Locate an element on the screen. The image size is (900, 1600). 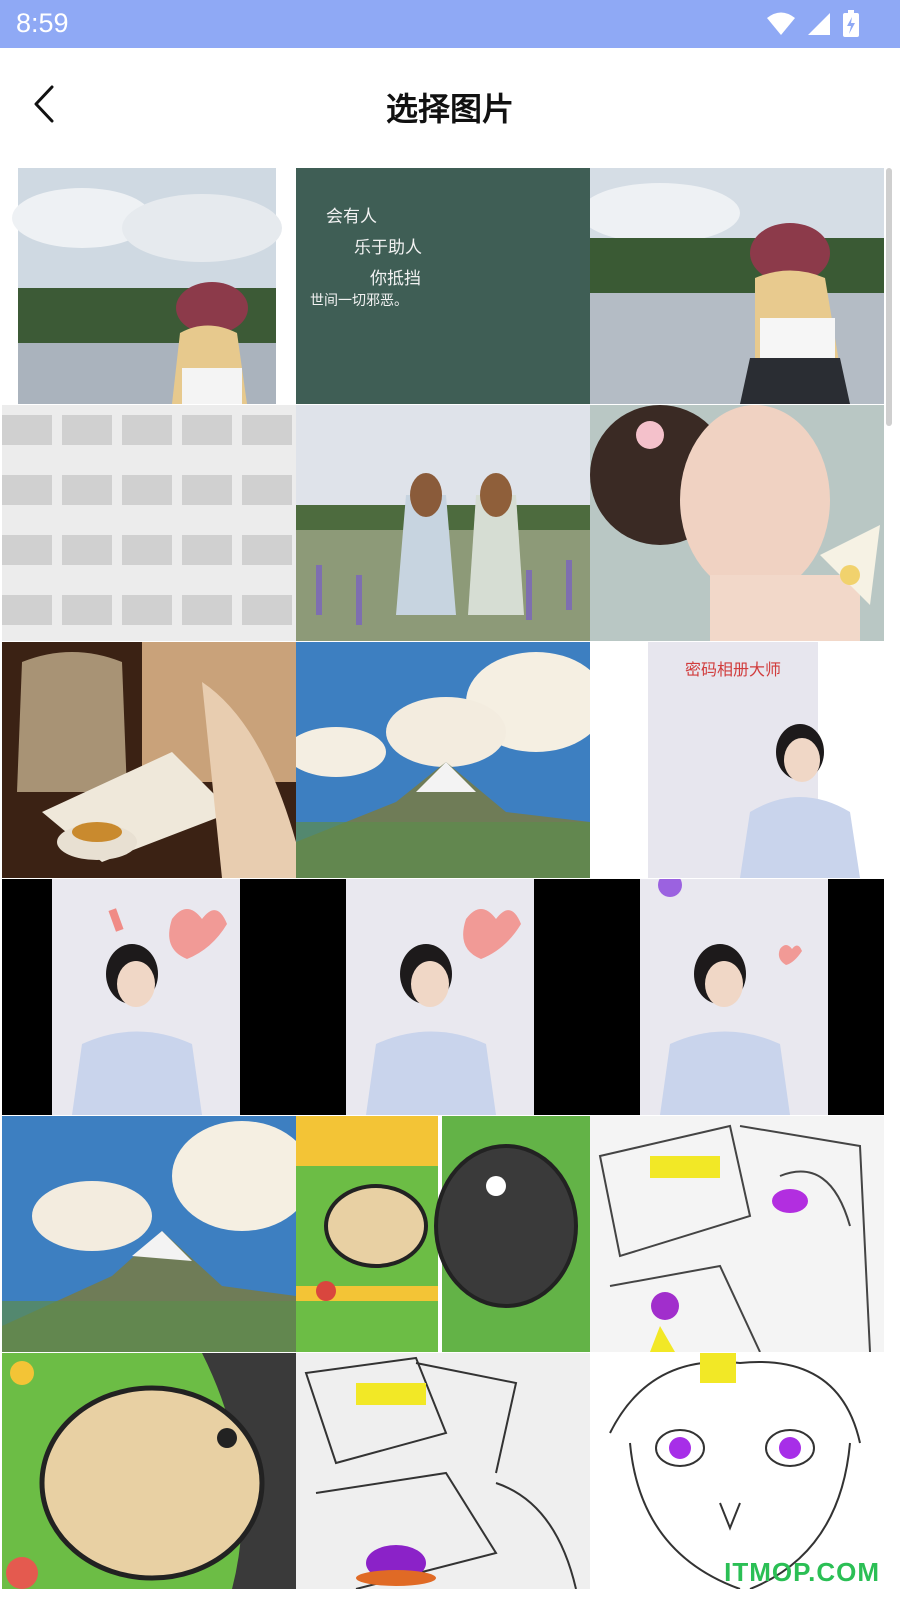
quote-line-2: 乐于助人 is located at coordinates (388, 248).